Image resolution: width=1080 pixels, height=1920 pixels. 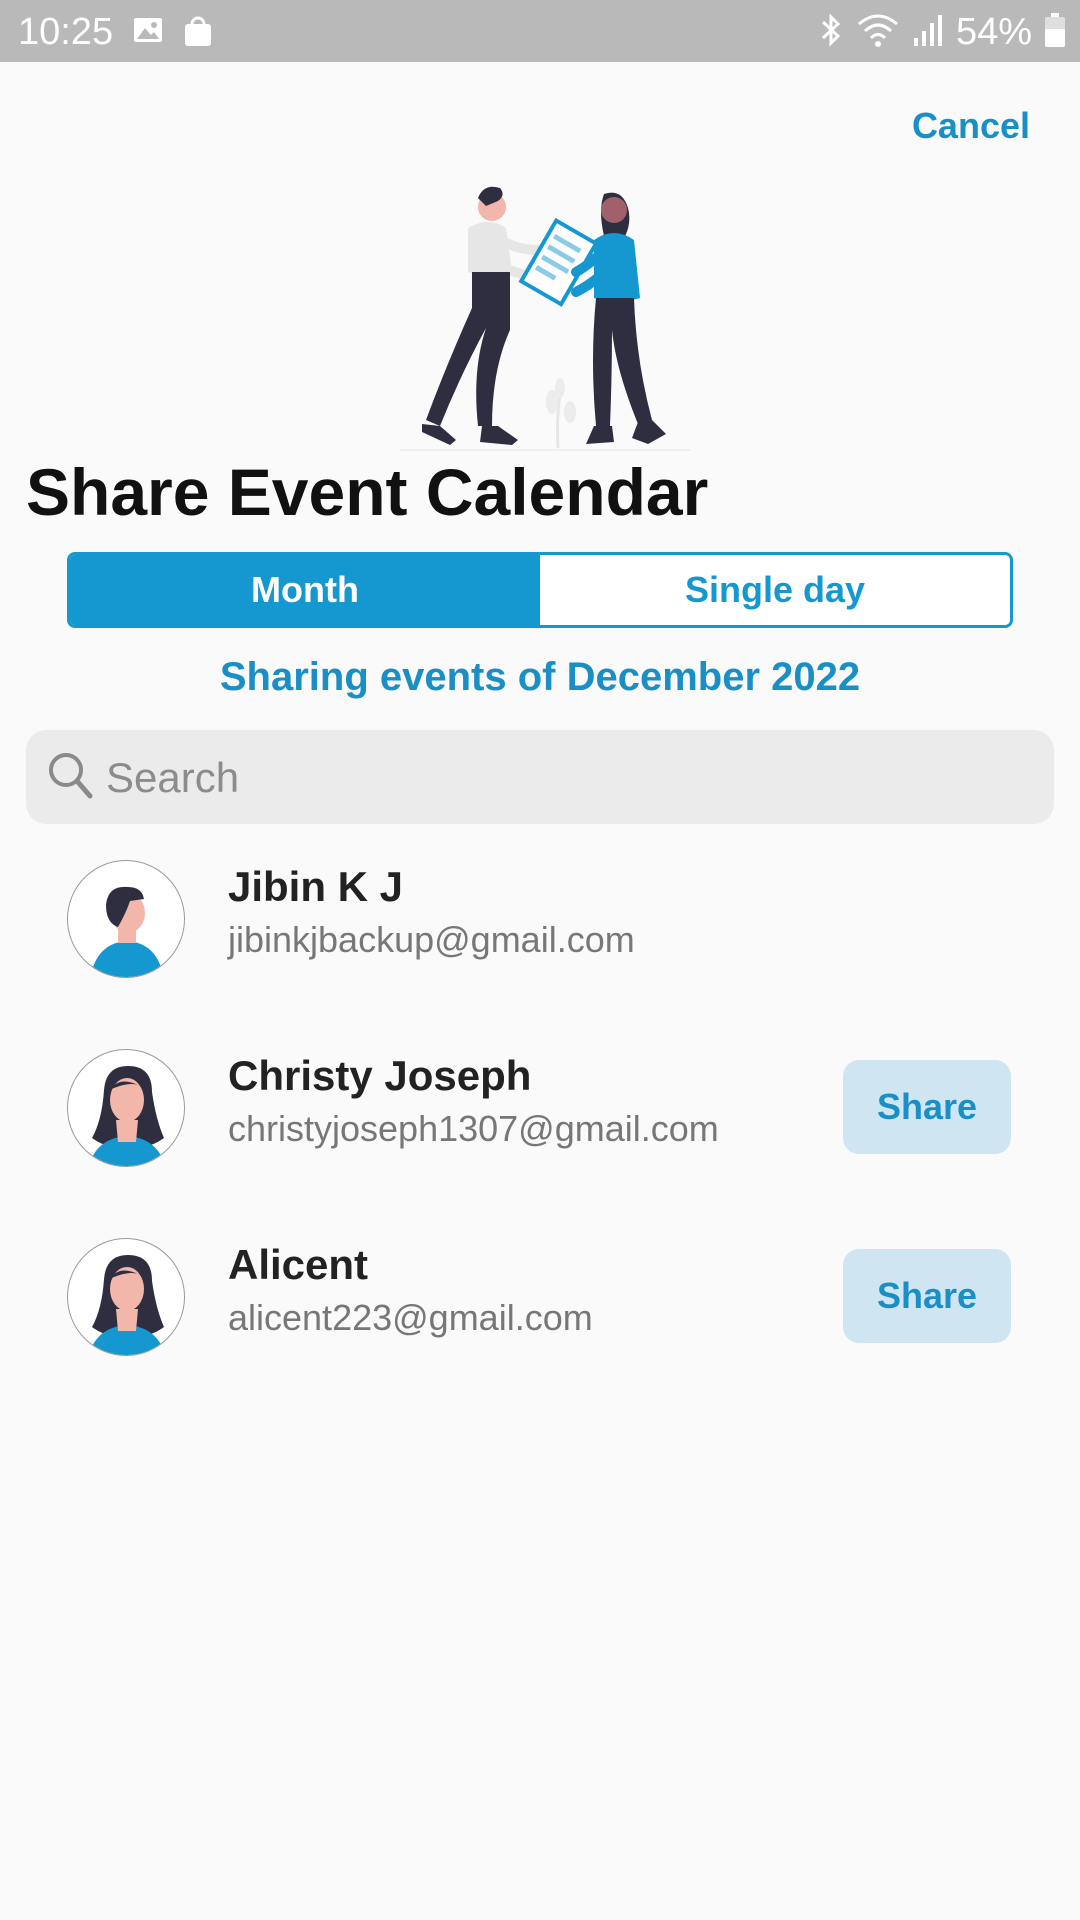 What do you see at coordinates (431, 939) in the screenshot?
I see `contact-email: jibinkjbackup@gmail.com` at bounding box center [431, 939].